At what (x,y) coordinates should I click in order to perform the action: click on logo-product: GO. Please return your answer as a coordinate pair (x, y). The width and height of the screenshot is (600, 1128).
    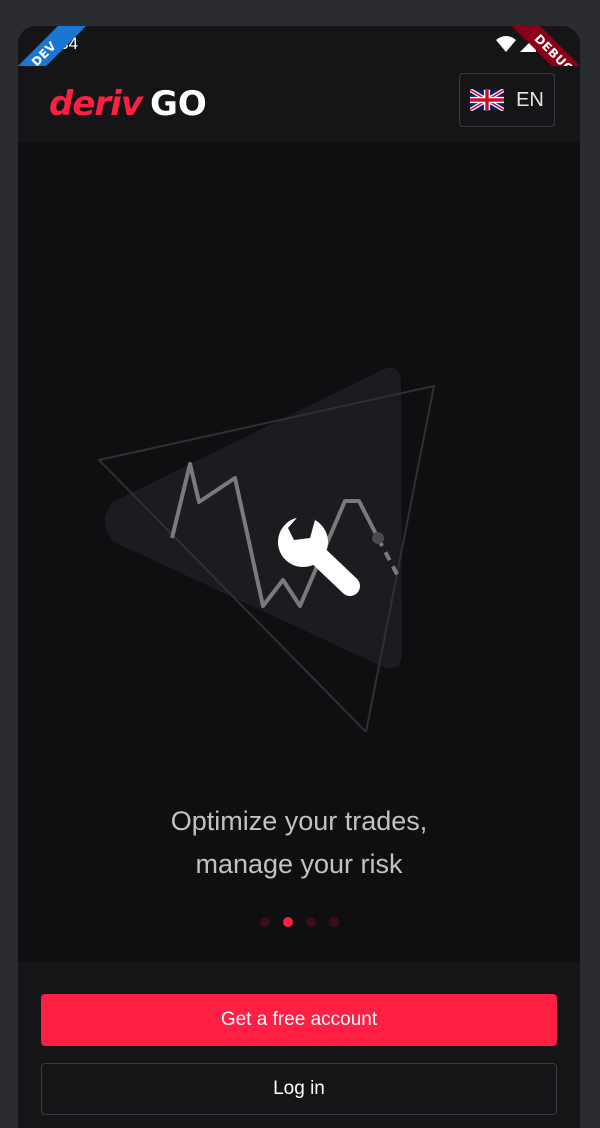
    Looking at the image, I should click on (178, 104).